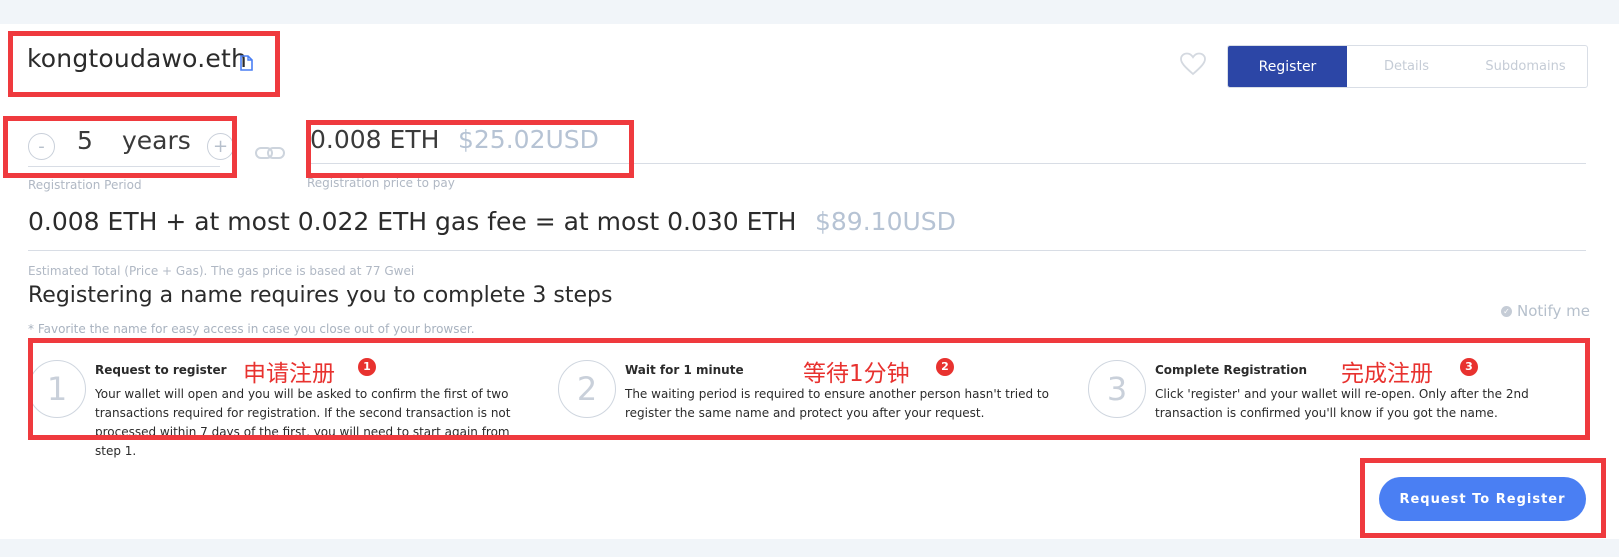 Image resolution: width=1619 pixels, height=557 pixels. Describe the element at coordinates (470, 149) in the screenshot. I see `highlight-price` at that location.